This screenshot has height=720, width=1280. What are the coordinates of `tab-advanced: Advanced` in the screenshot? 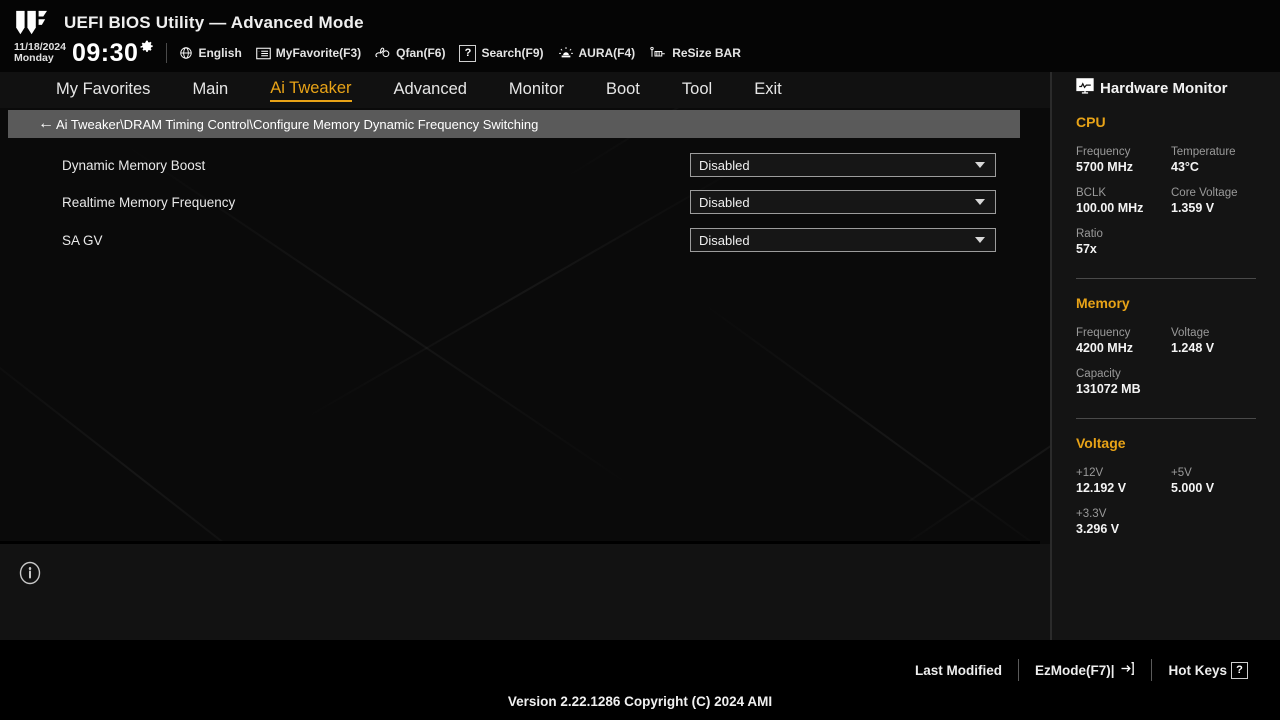 It's located at (430, 90).